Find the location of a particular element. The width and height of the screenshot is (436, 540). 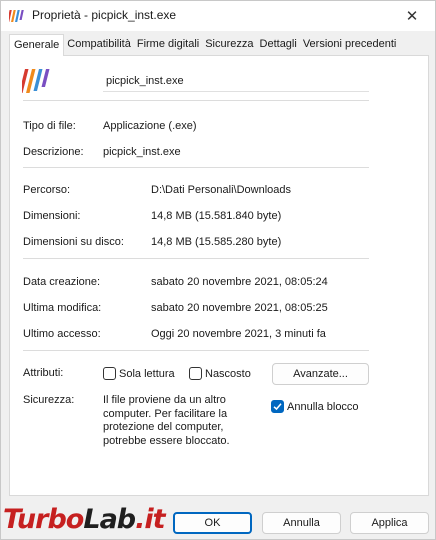

file-name-input is located at coordinates (236, 81).